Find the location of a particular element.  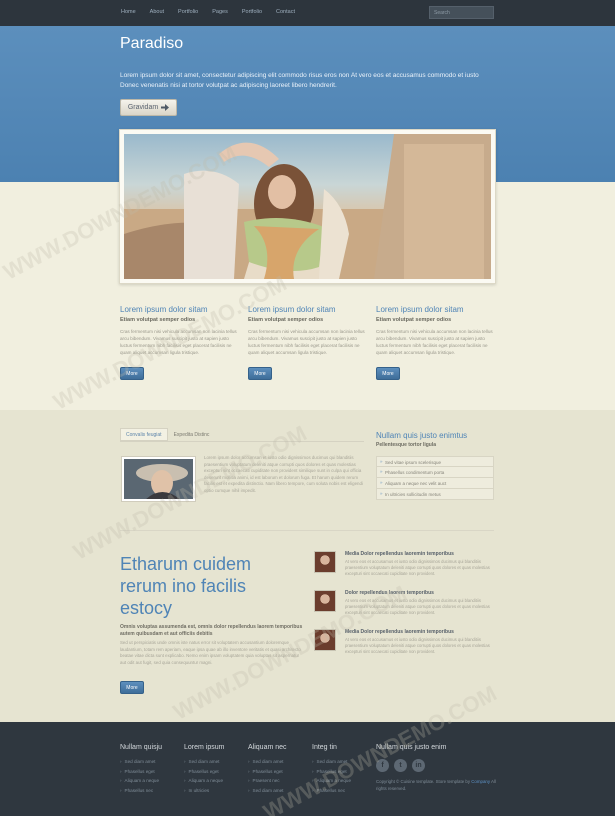

section-divider is located at coordinates (307, 530).